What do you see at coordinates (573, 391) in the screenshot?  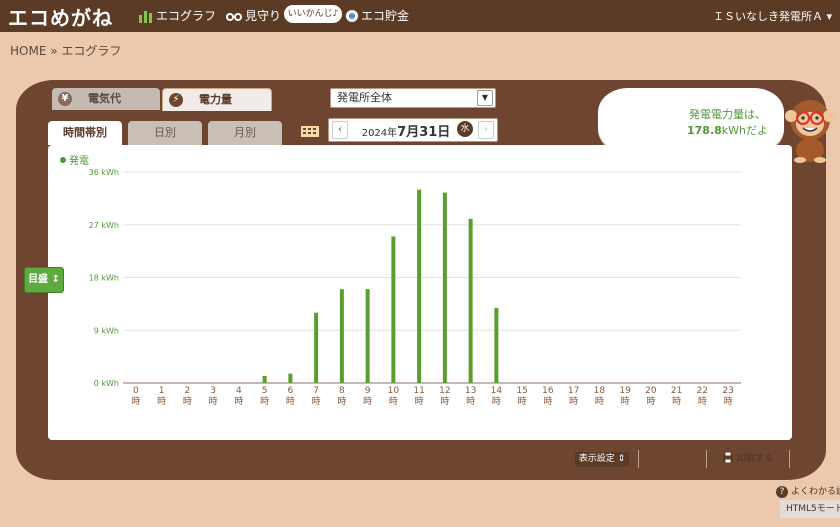 I see `x-tick-label: 17` at bounding box center [573, 391].